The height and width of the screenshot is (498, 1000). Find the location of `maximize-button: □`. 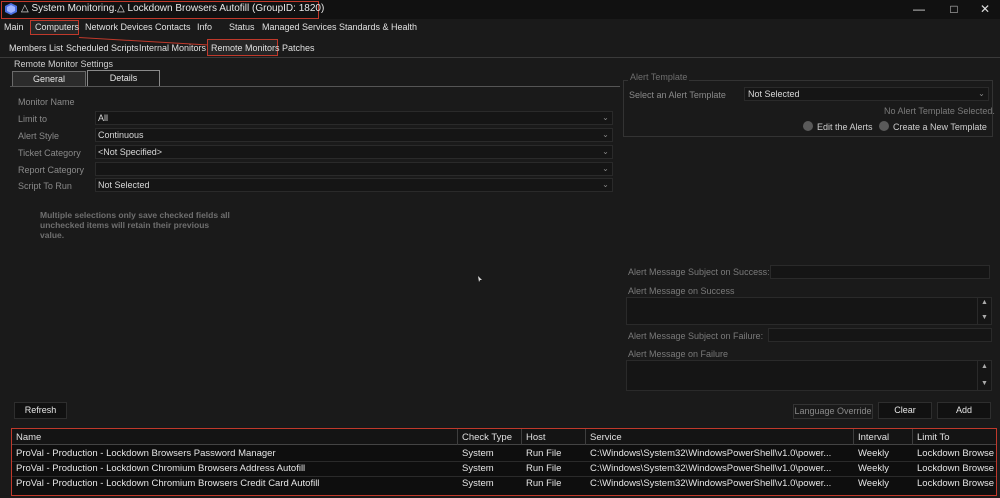

maximize-button: □ is located at coordinates (954, 9).